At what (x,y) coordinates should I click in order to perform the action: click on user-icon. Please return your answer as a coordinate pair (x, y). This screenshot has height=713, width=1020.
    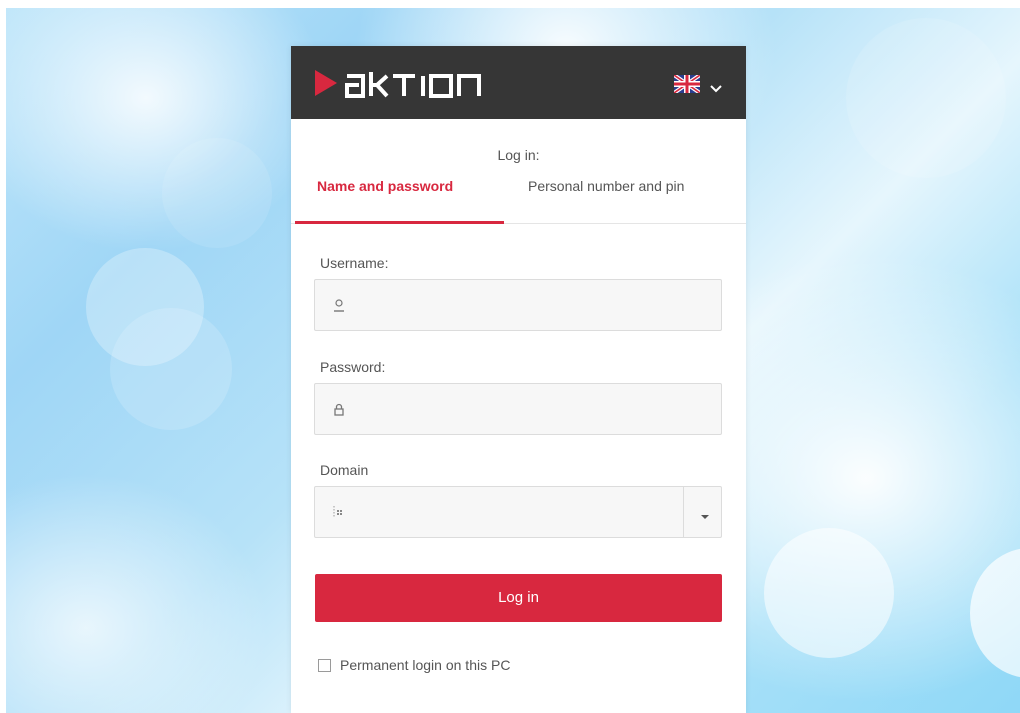
    Looking at the image, I should click on (339, 305).